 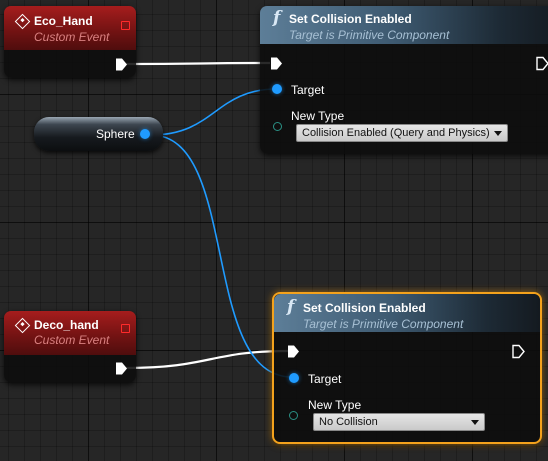 What do you see at coordinates (63, 21) in the screenshot?
I see `event-title: Eco_Hand` at bounding box center [63, 21].